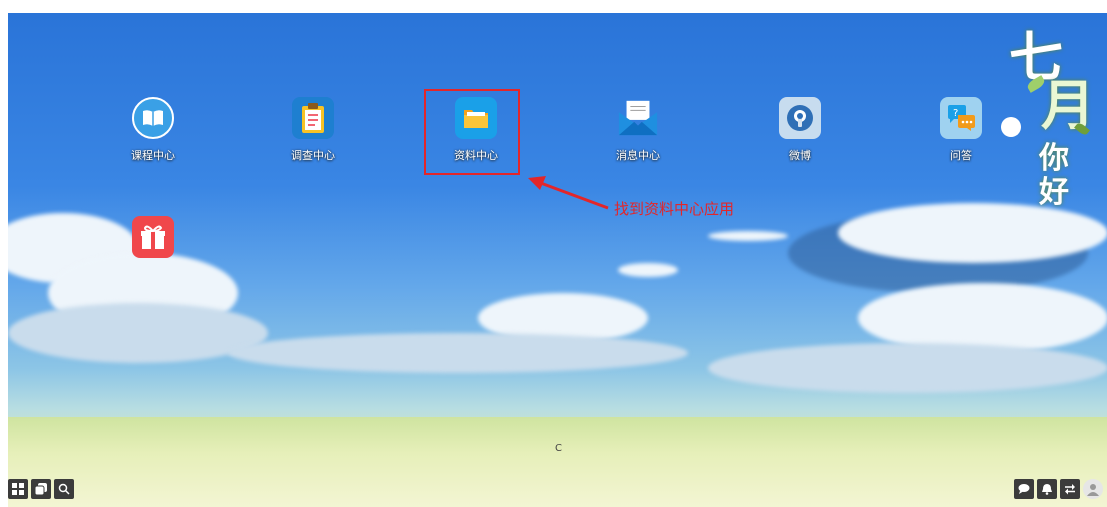  Describe the element at coordinates (800, 118) in the screenshot. I see `microphone-icon` at that location.